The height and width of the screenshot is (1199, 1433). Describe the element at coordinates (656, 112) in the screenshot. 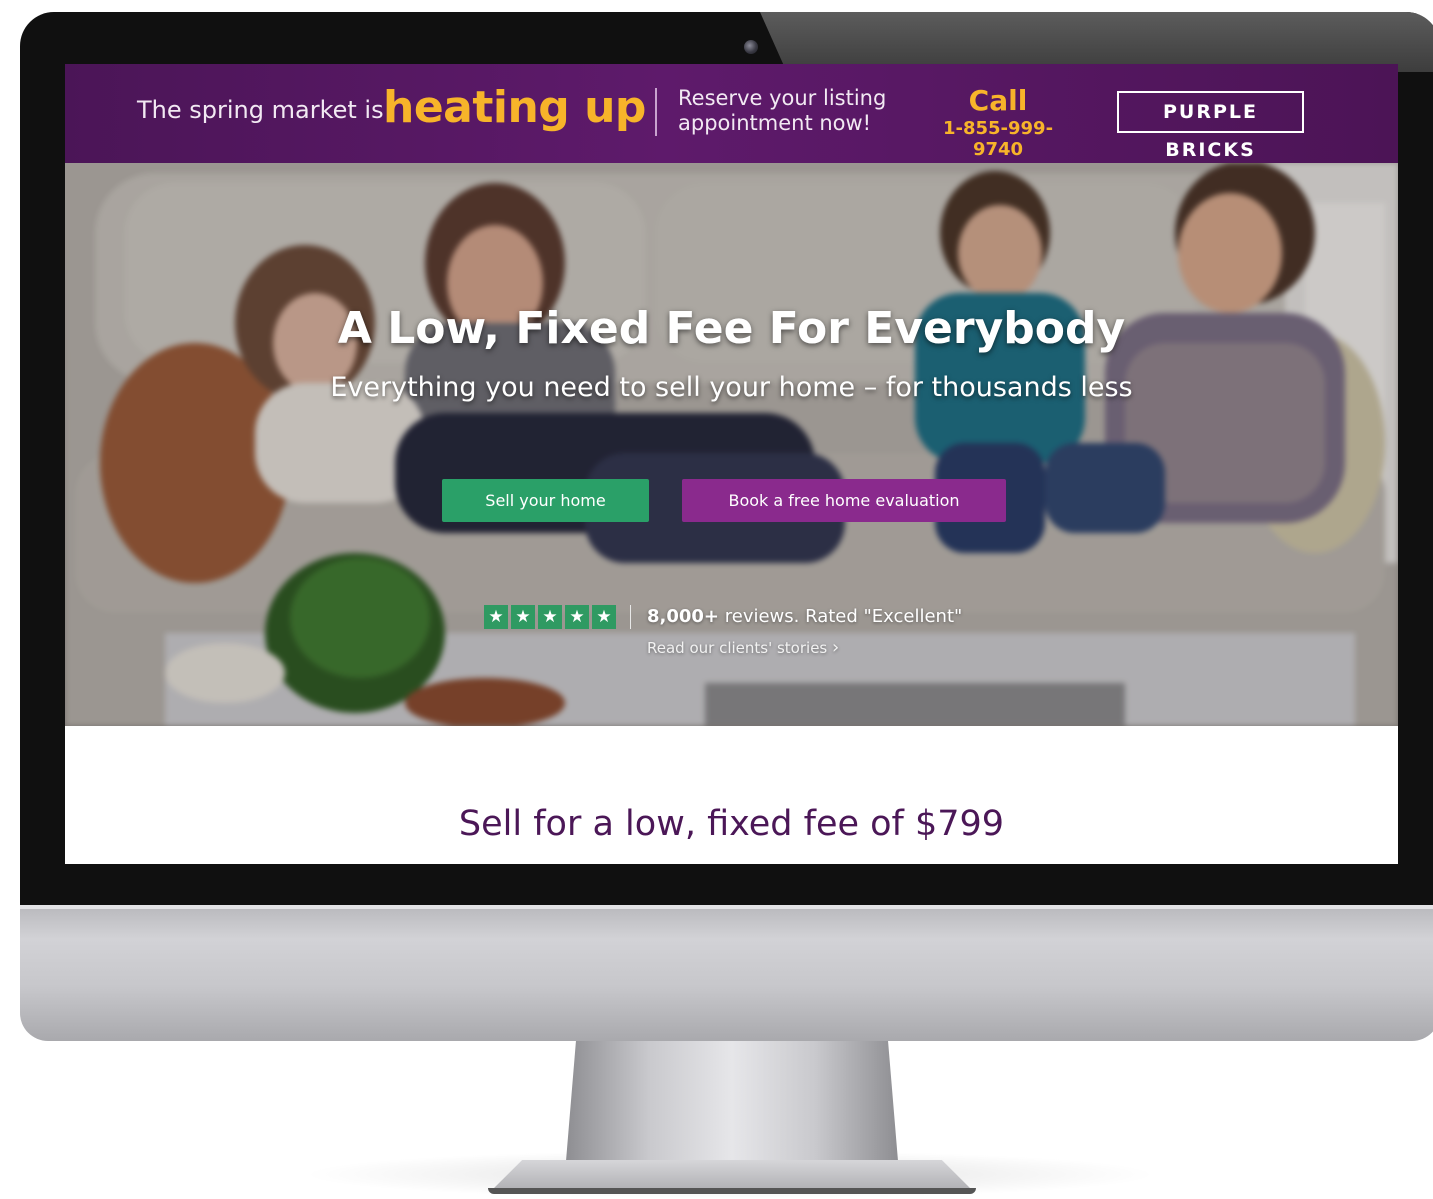

I see `promo-divider` at that location.